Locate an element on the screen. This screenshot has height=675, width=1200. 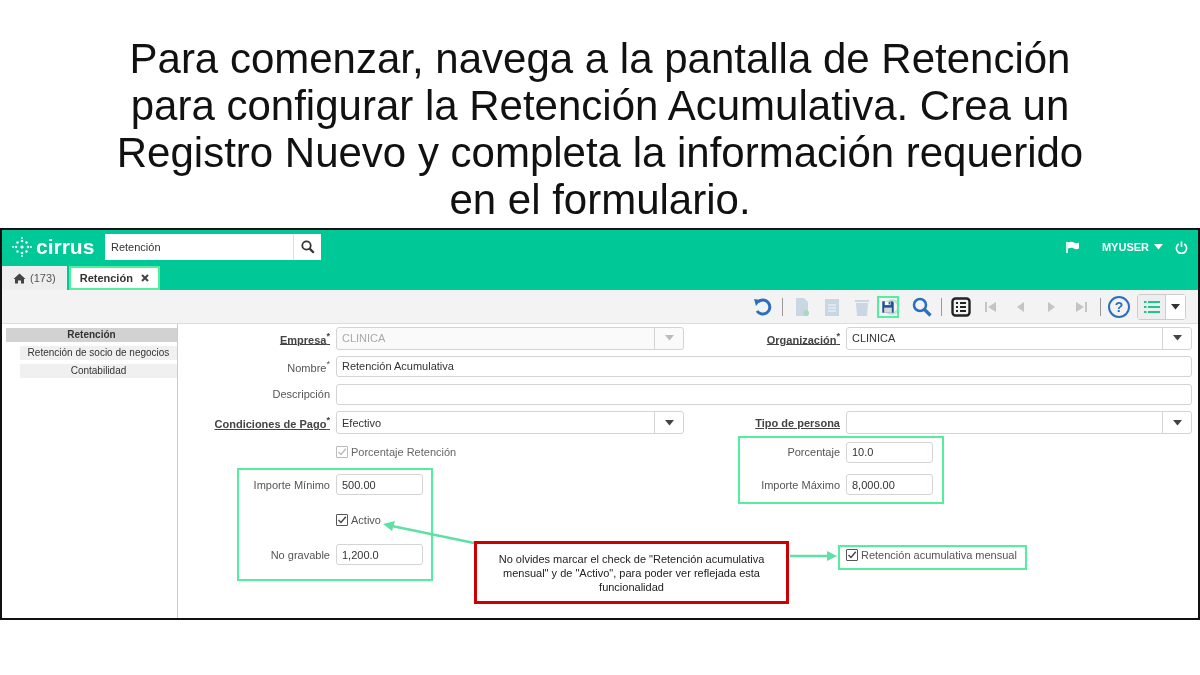
search-button is located at coordinates (307, 247).